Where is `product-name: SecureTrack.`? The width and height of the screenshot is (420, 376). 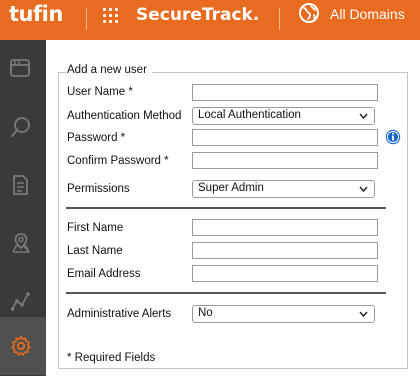
product-name: SecureTrack. is located at coordinates (197, 15).